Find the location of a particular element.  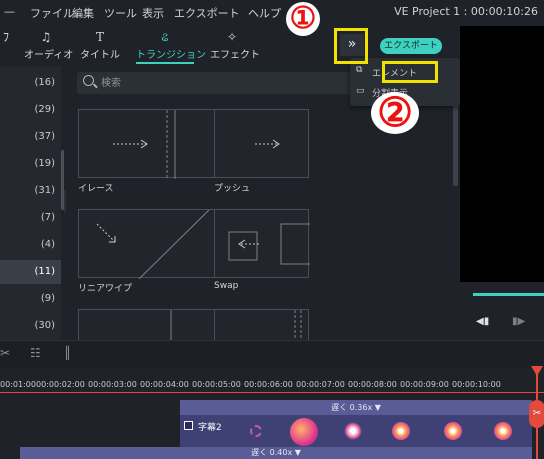

tab-effects-label: エフェクト is located at coordinates (235, 55).